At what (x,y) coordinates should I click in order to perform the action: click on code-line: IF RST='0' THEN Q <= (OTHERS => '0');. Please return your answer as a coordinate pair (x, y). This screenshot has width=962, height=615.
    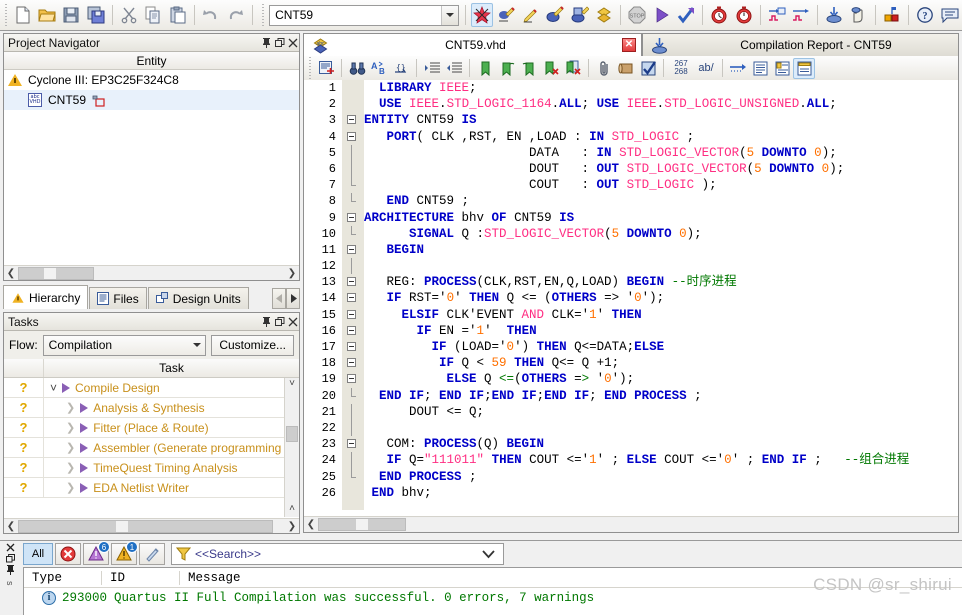
    Looking at the image, I should click on (661, 298).